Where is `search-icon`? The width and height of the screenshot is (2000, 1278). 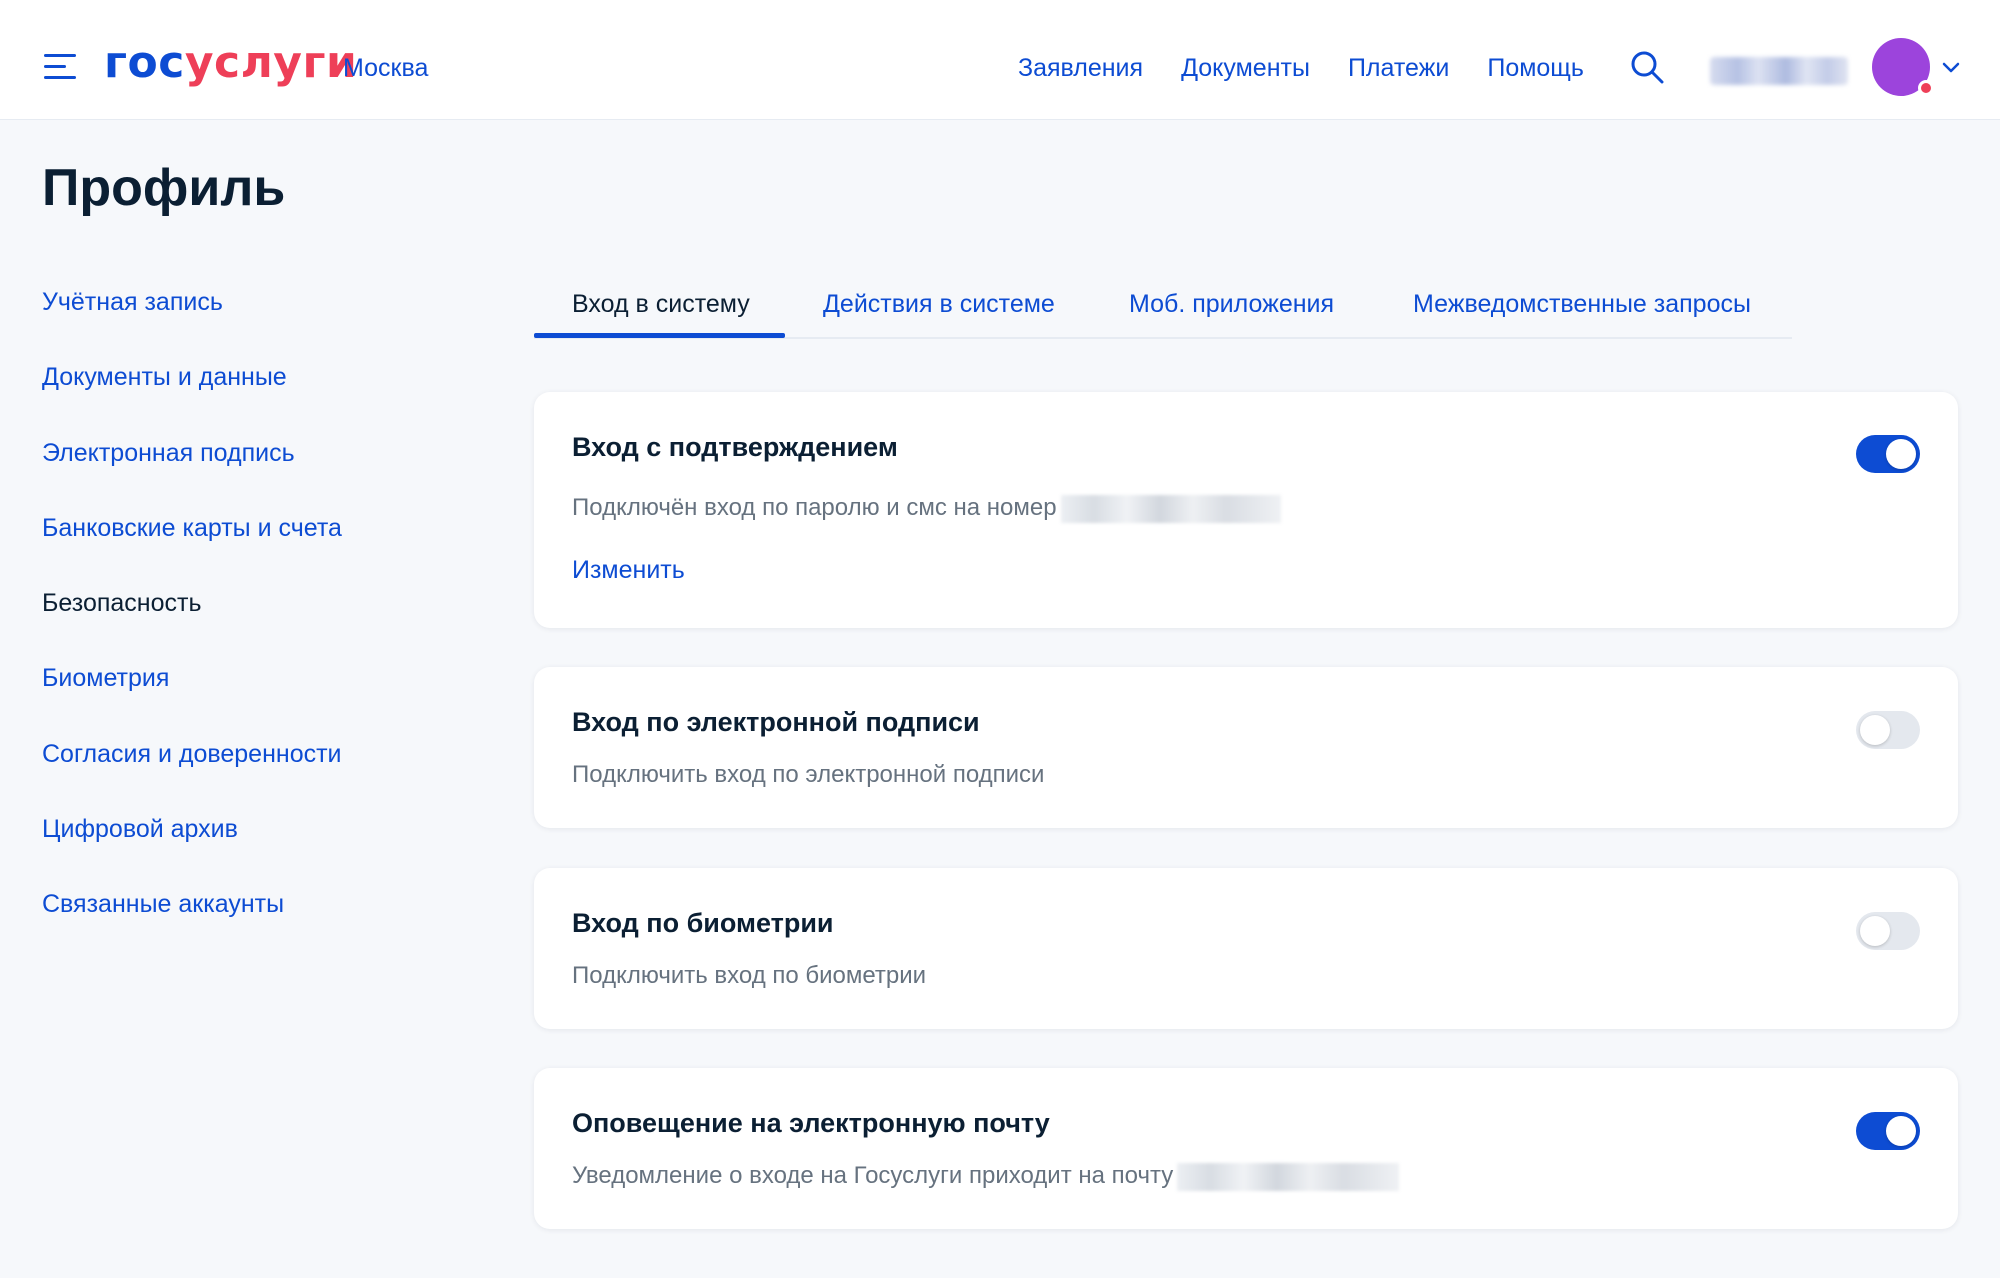 search-icon is located at coordinates (1647, 67).